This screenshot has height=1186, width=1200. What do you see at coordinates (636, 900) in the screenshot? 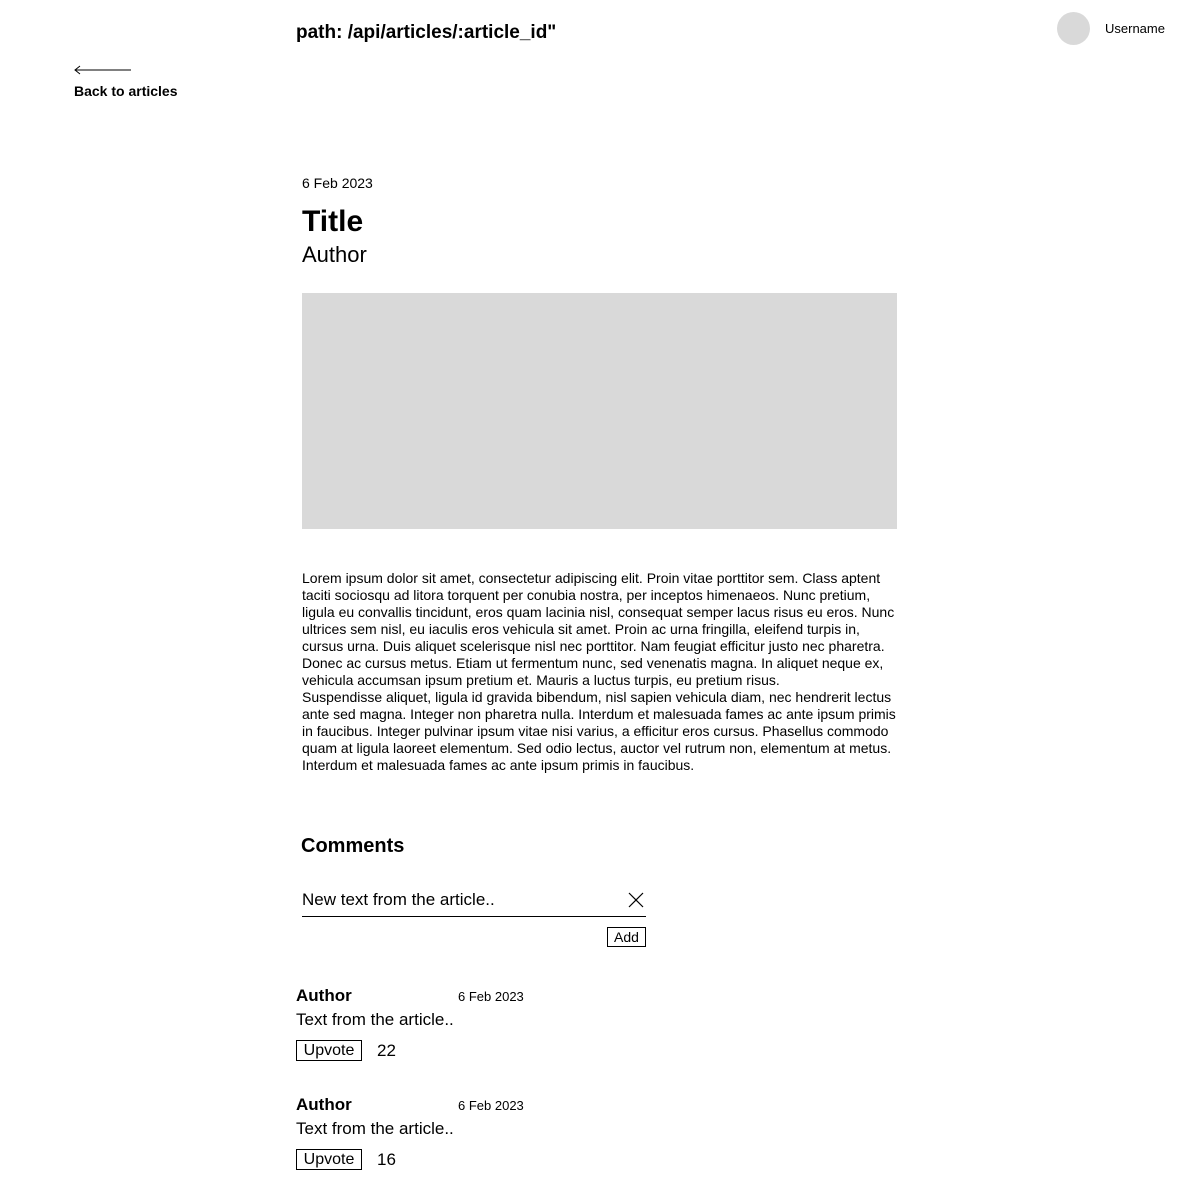
I see `close-icon` at bounding box center [636, 900].